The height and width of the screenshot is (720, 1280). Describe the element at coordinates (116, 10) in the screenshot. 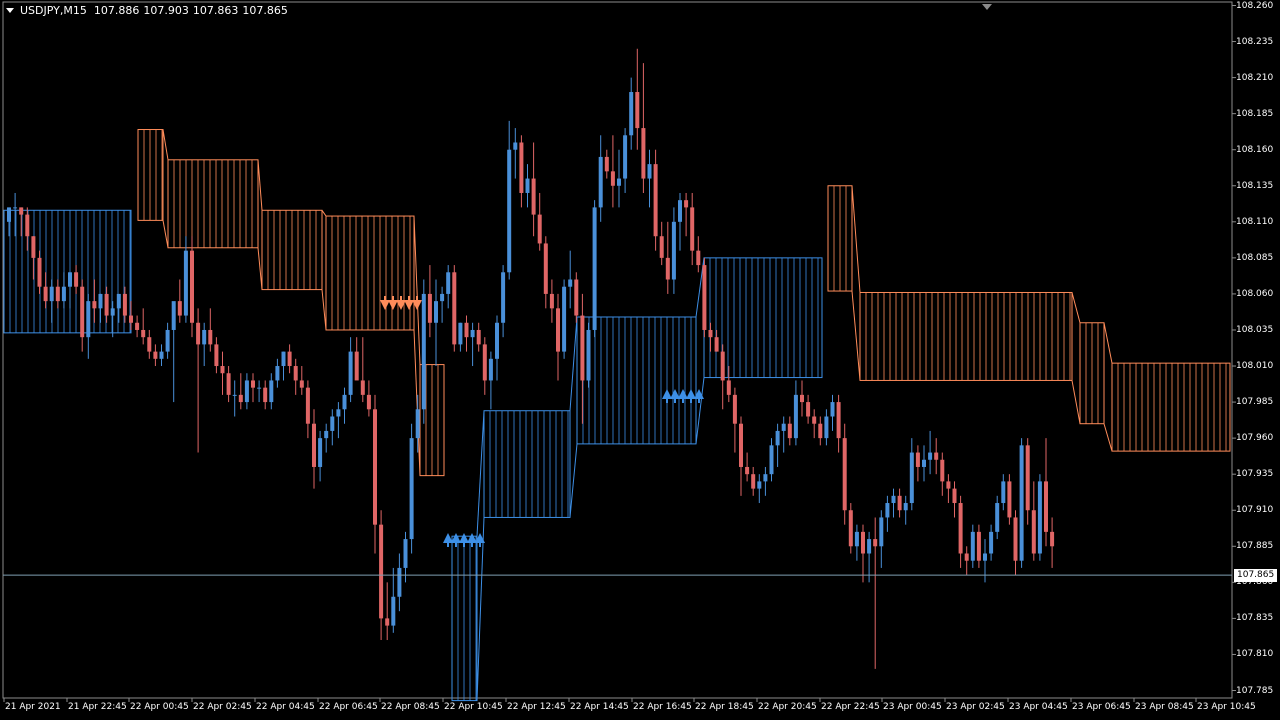

I see `open-value: 107.886` at that location.